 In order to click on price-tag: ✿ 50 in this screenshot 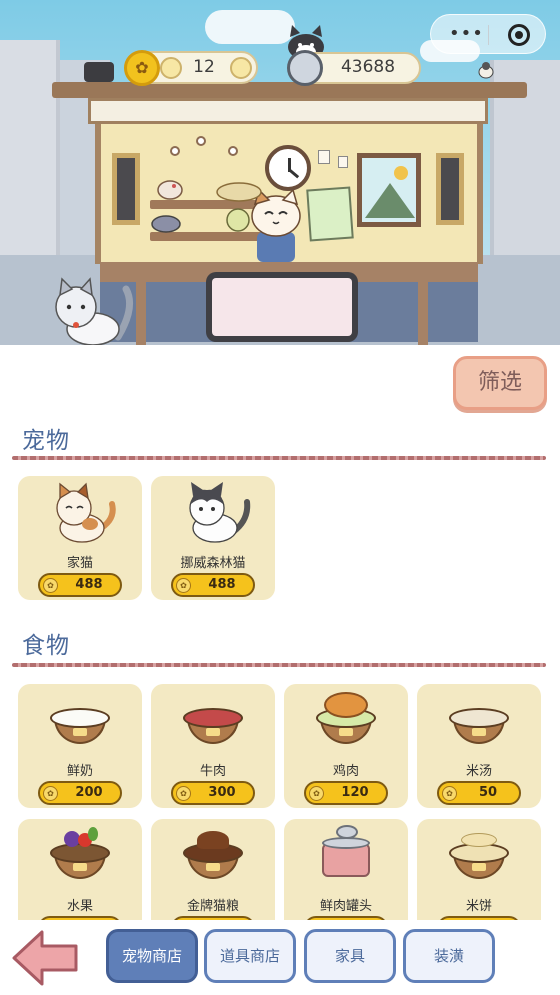, I will do `click(479, 793)`.